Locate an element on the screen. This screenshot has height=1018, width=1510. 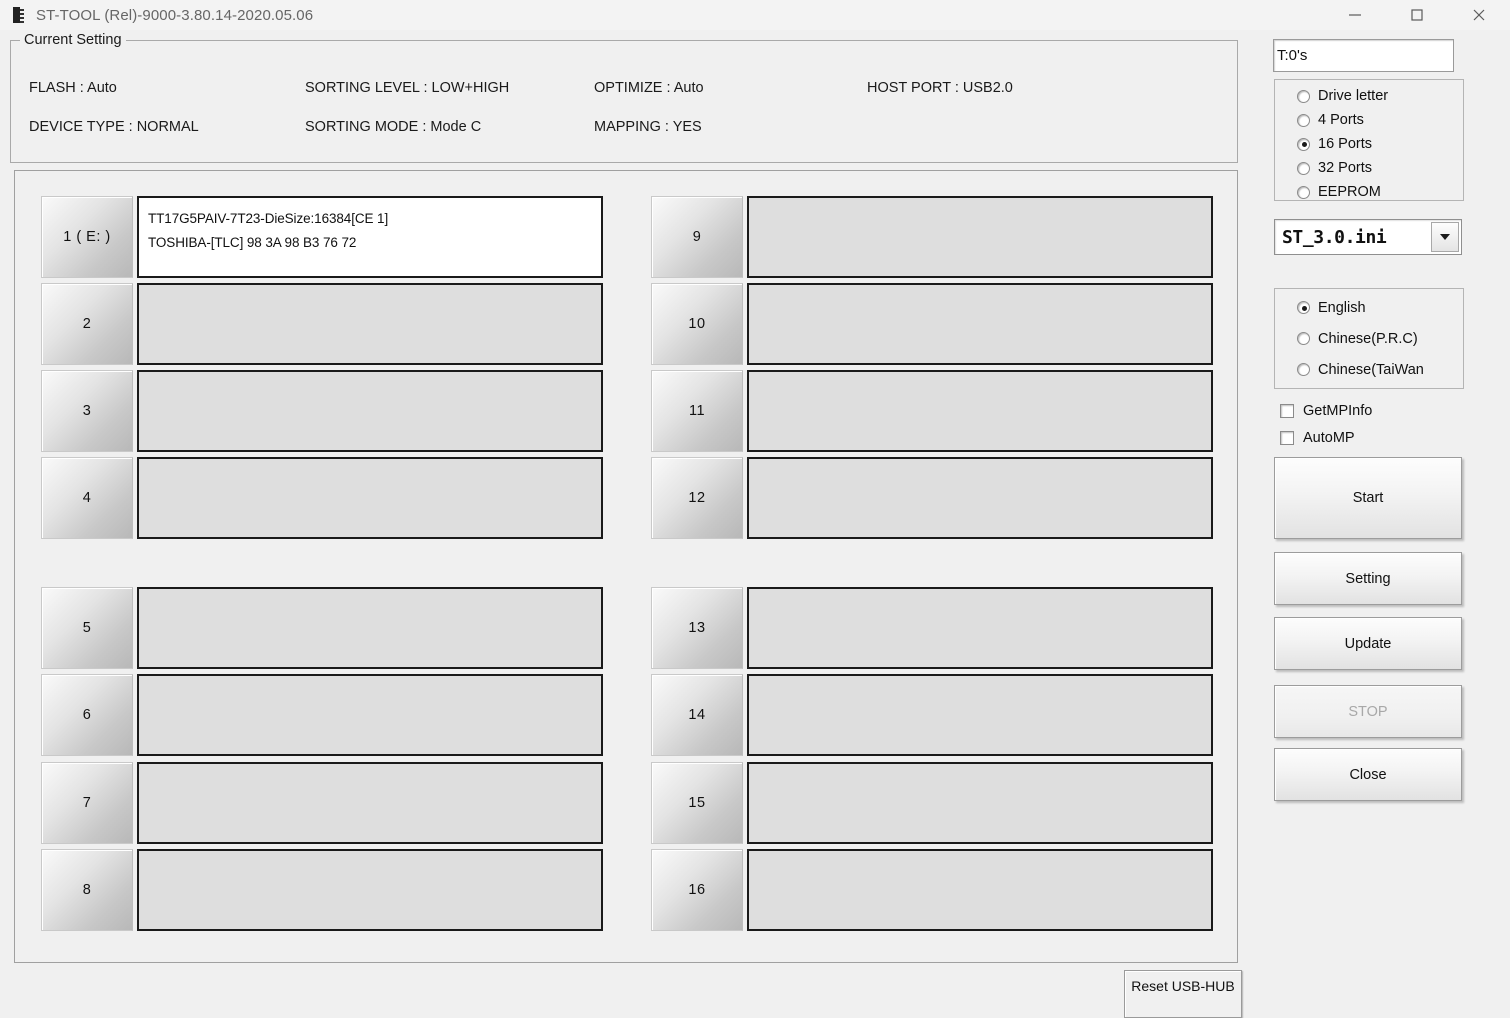
port-cell-4: 4 is located at coordinates (322, 498).